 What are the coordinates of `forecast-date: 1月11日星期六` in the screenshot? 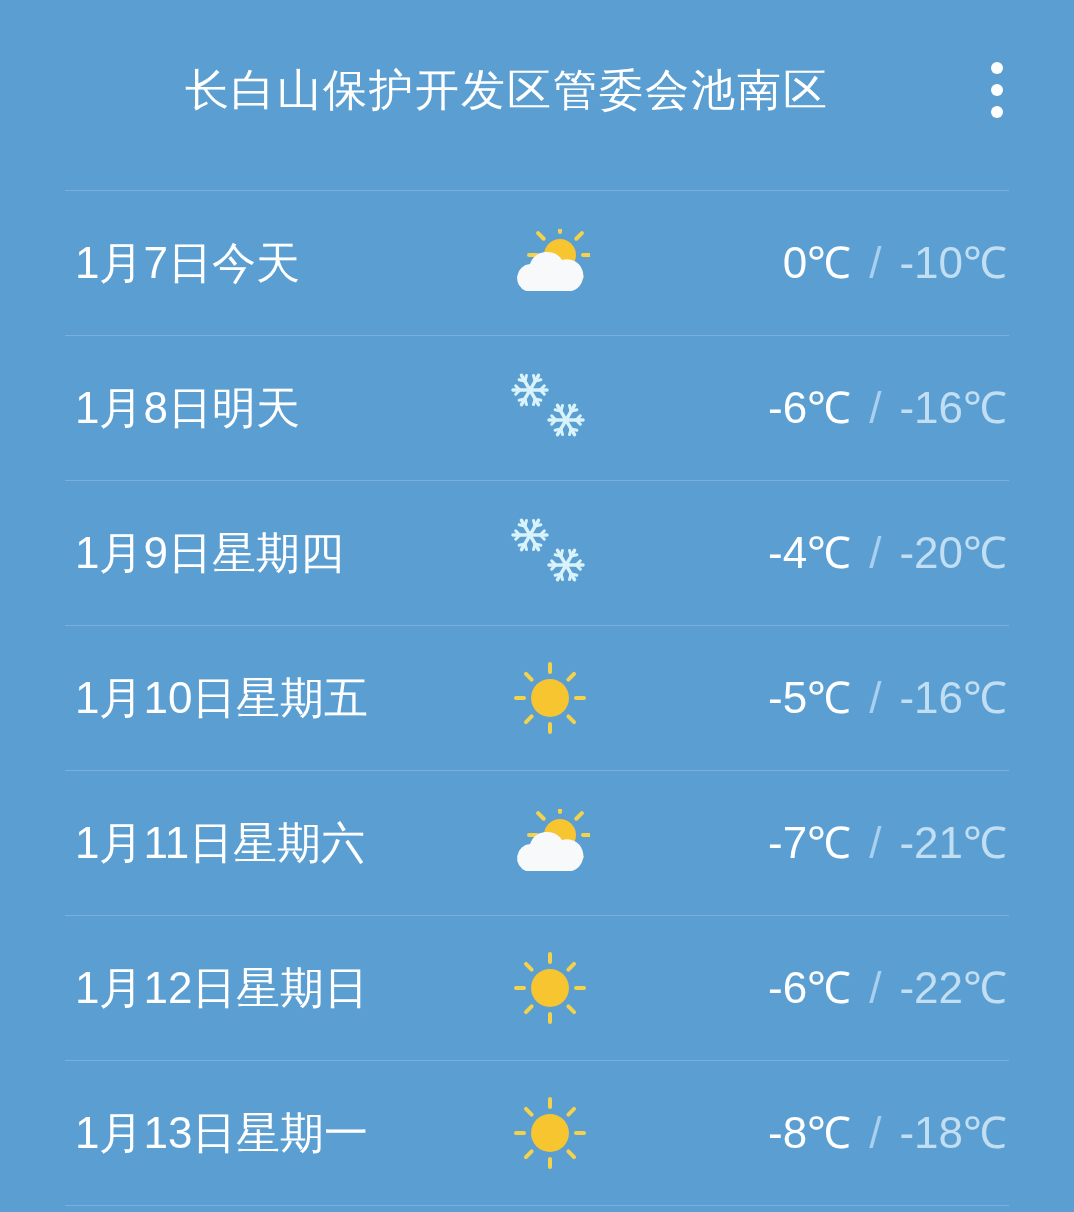 It's located at (221, 843).